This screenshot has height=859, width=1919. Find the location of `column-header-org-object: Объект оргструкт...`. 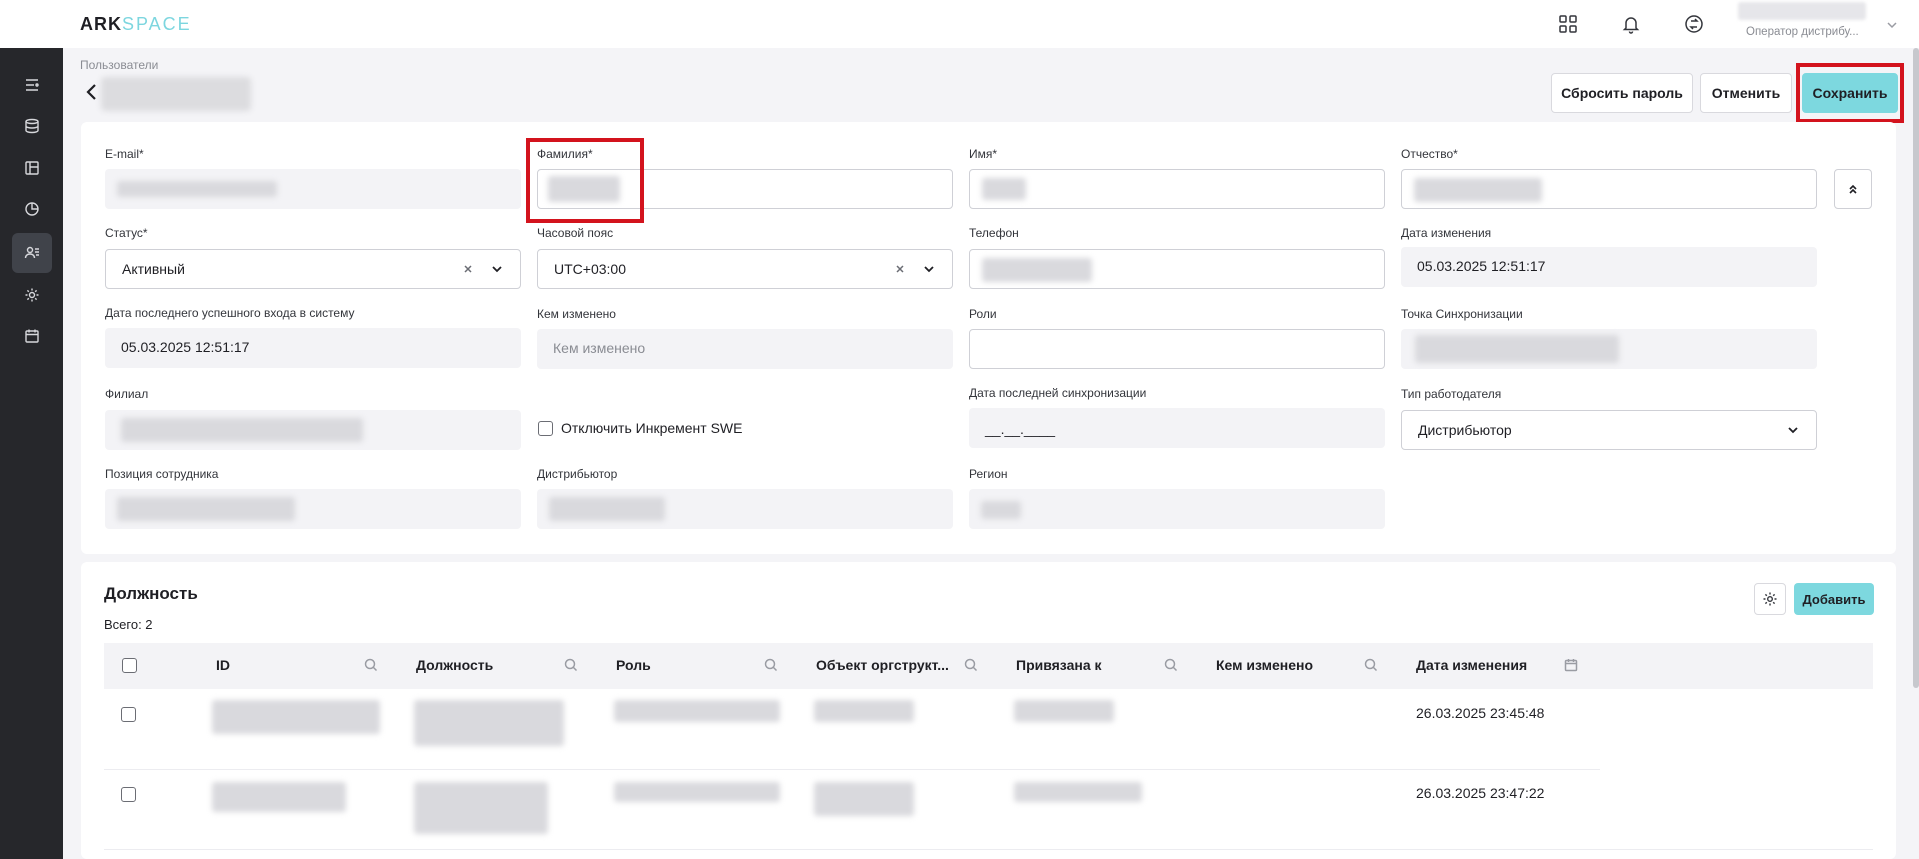

column-header-org-object: Объект оргструкт... is located at coordinates (882, 665).